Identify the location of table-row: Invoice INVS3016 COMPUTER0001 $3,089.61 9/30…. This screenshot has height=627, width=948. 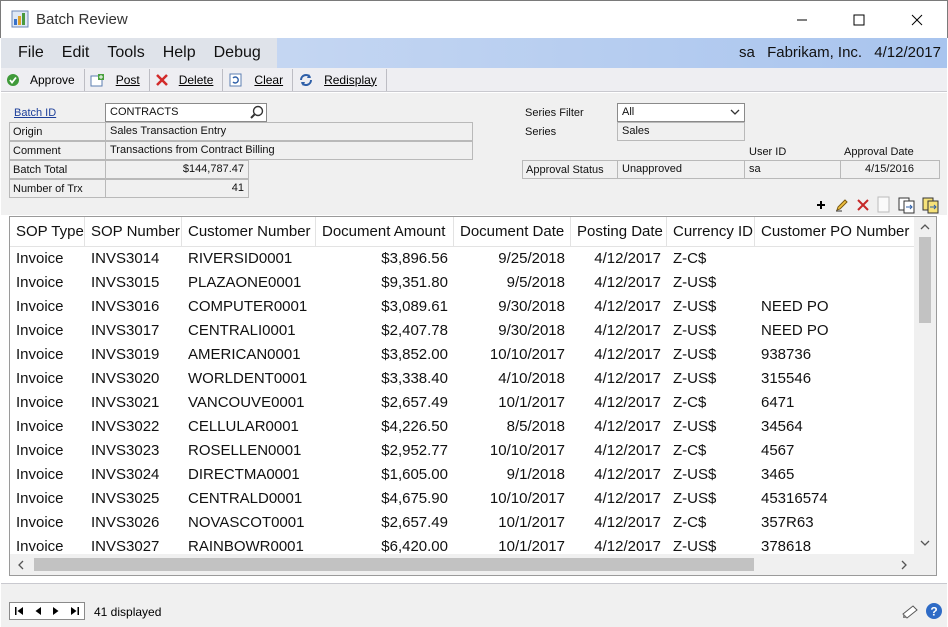
(463, 307).